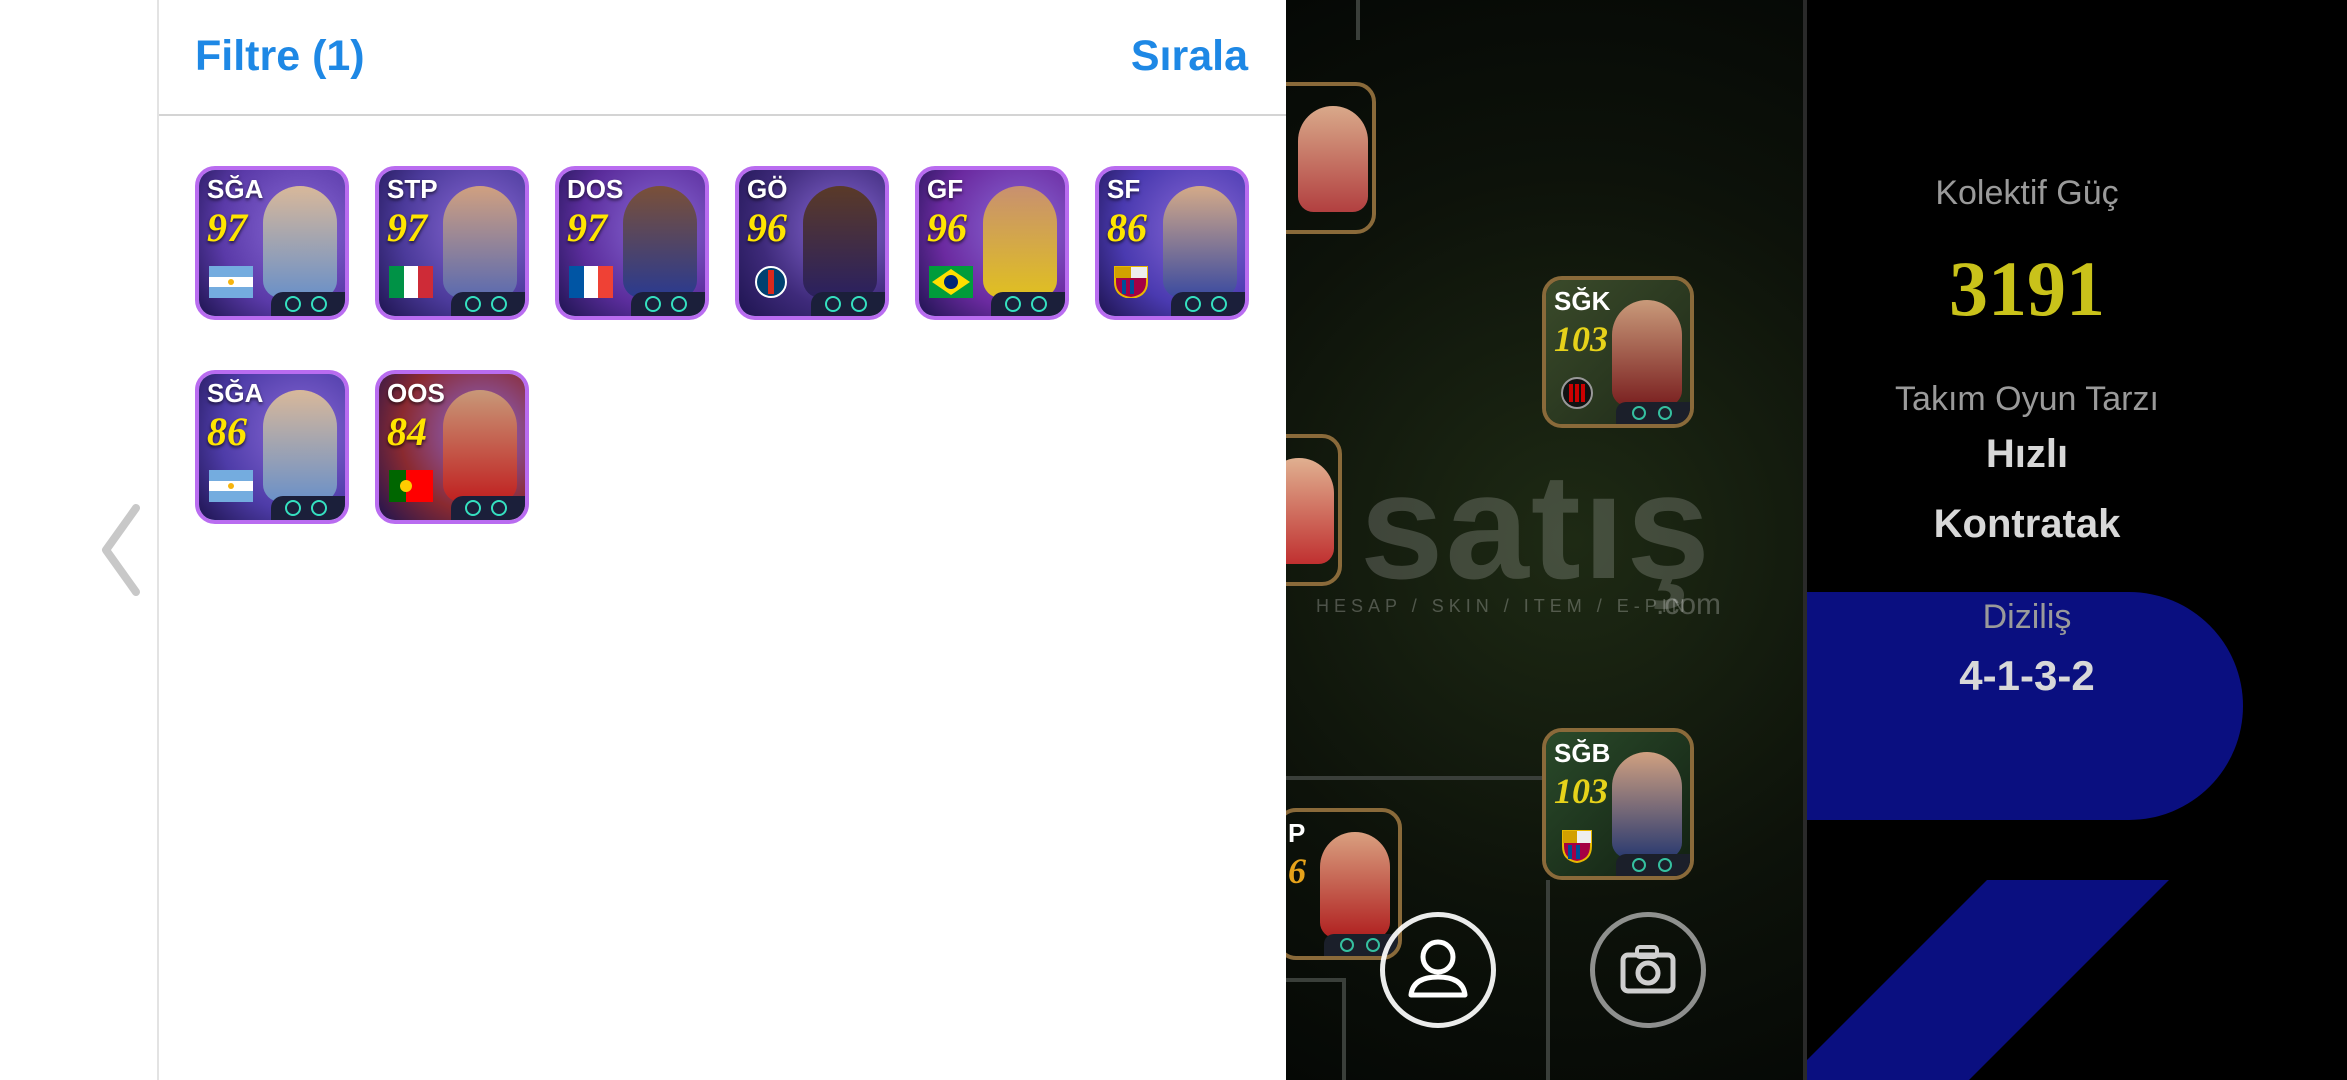 The image size is (2347, 1080). I want to click on left-gutter, so click(78, 540).